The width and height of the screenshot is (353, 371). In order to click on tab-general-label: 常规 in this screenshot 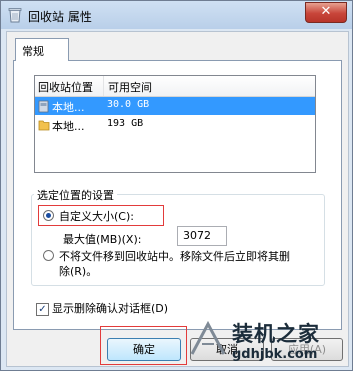, I will do `click(33, 51)`.